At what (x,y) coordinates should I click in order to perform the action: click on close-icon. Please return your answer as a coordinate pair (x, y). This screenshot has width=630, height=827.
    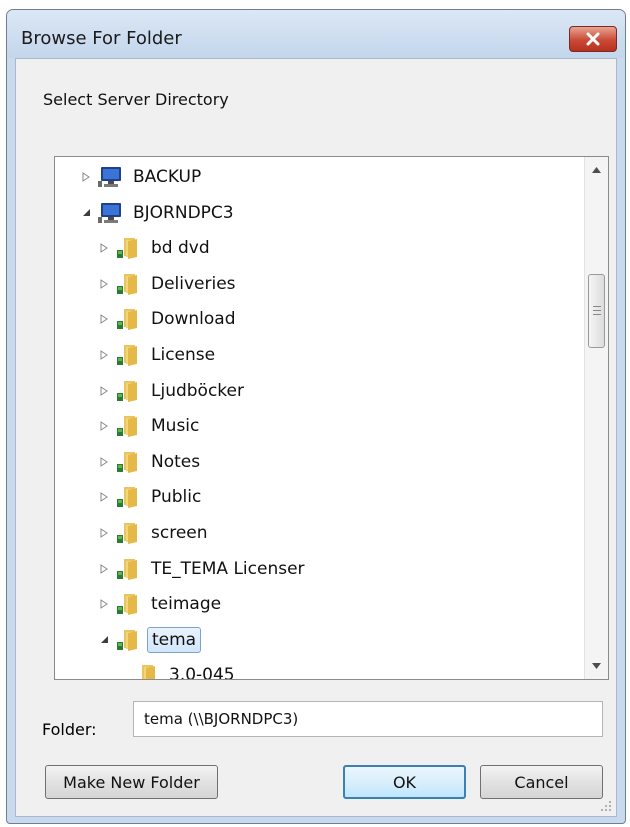
    Looking at the image, I should click on (593, 39).